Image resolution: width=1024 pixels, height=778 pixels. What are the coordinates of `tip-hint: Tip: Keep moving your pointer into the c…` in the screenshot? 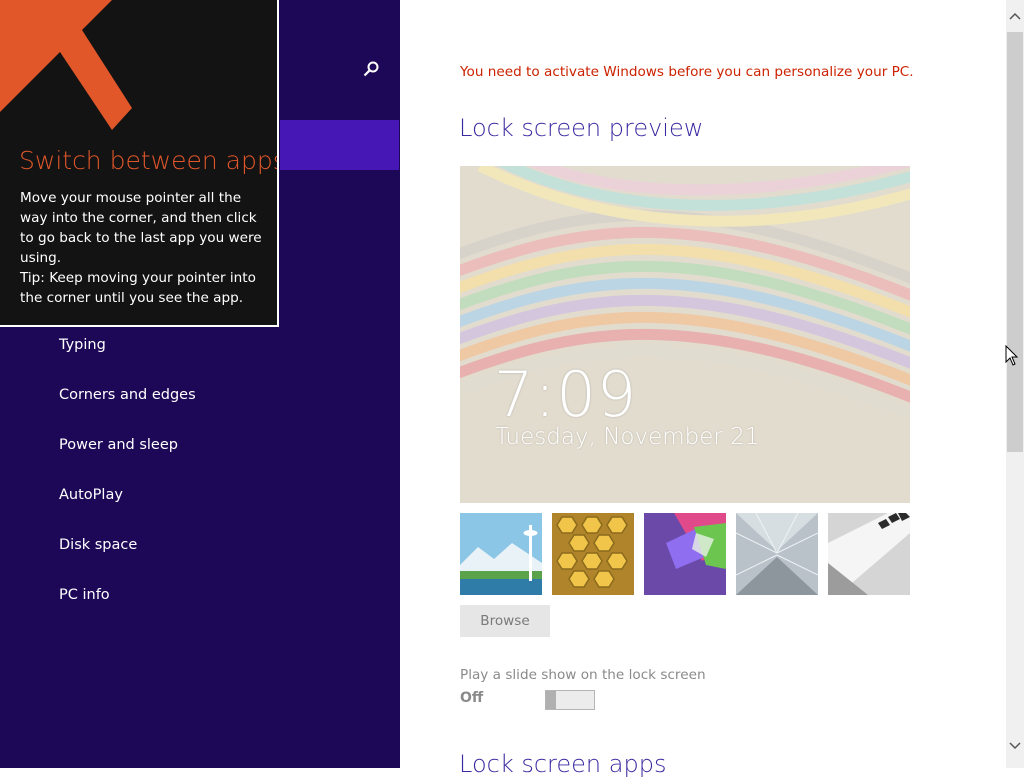 It's located at (138, 288).